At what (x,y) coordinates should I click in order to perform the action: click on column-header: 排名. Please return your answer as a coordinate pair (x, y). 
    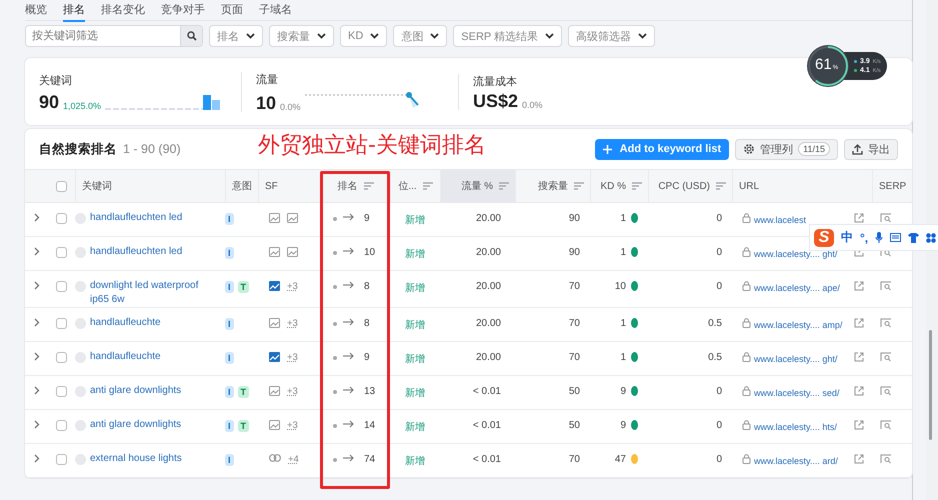
    Looking at the image, I should click on (348, 186).